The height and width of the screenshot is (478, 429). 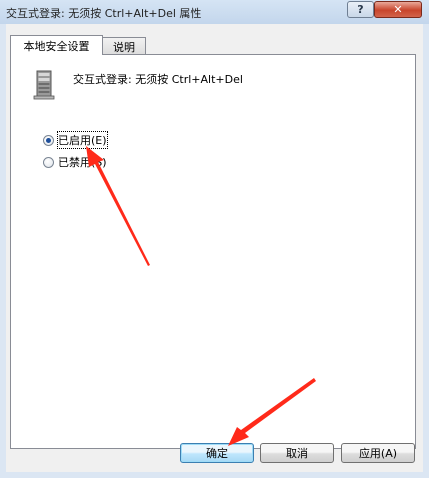 I want to click on tab-label: 说明, so click(x=124, y=47).